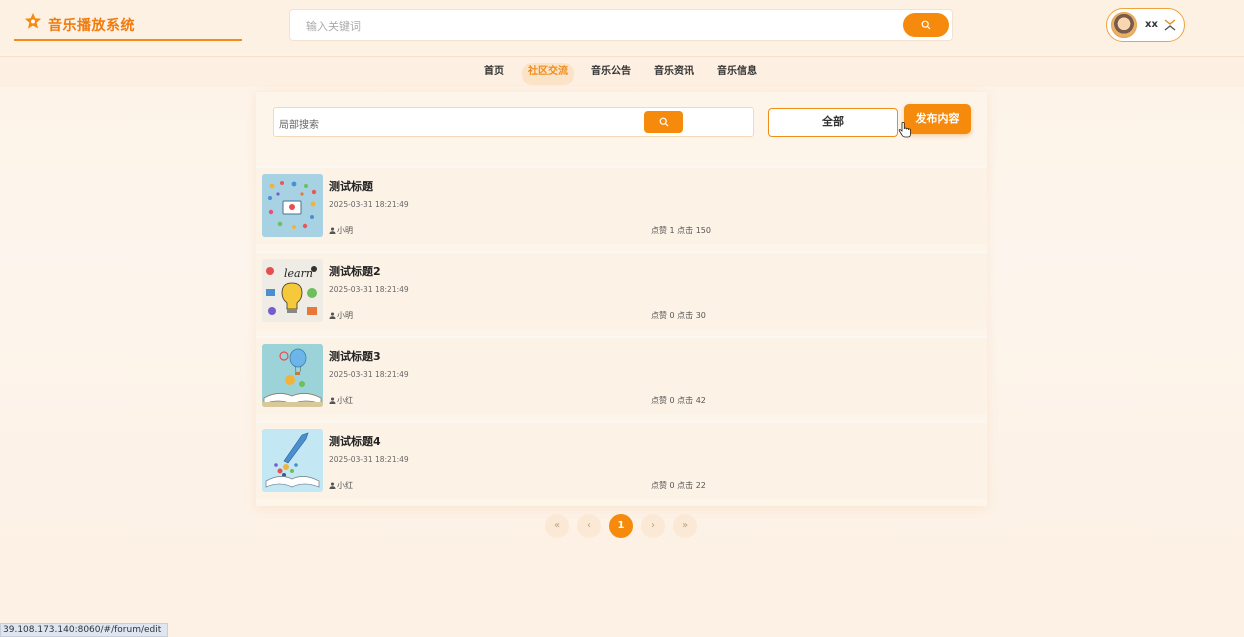  What do you see at coordinates (621, 526) in the screenshot?
I see `pagination-current-page: 1` at bounding box center [621, 526].